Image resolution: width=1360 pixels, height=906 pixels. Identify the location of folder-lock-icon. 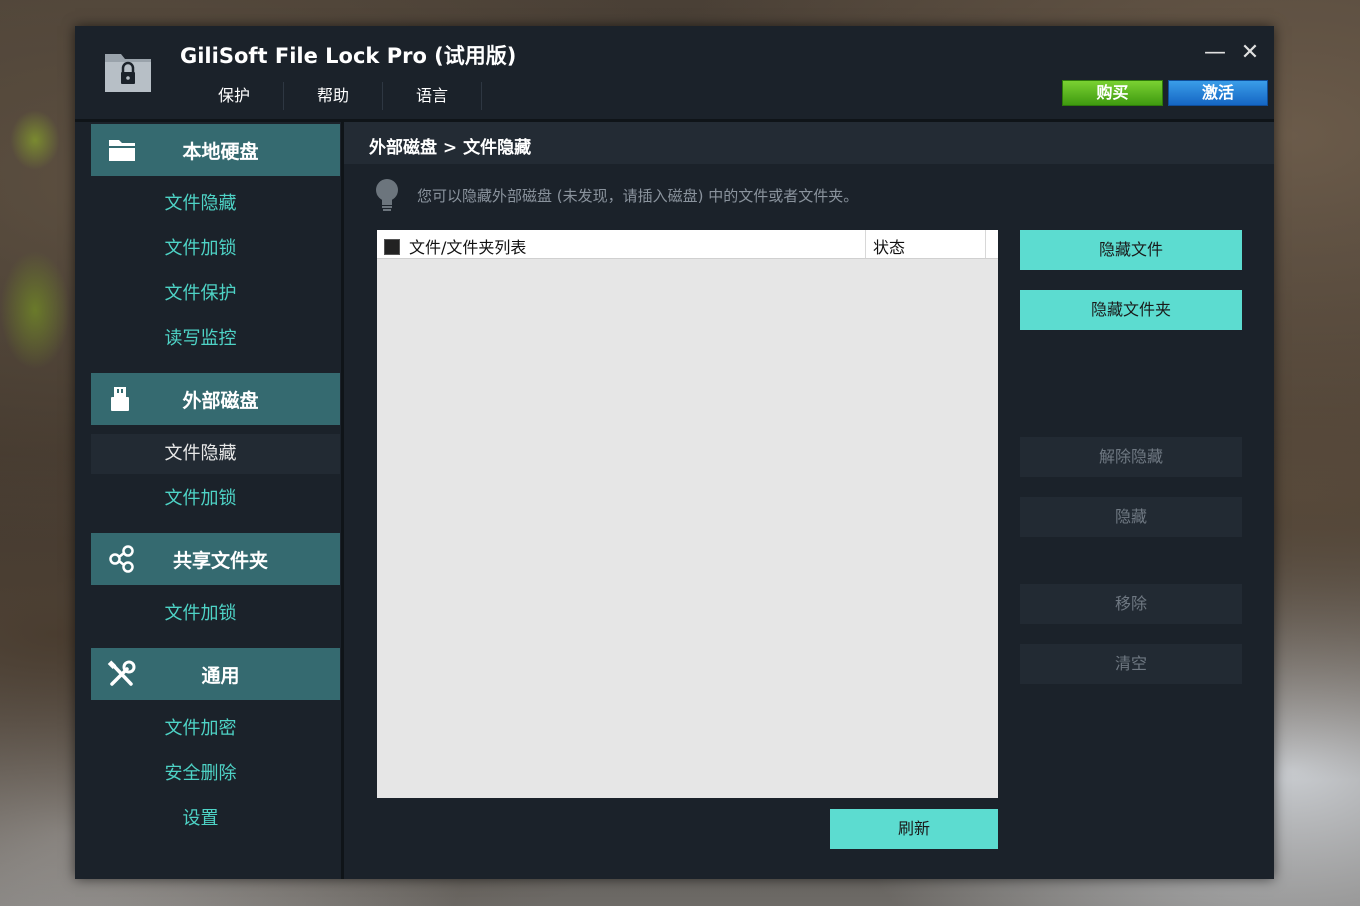
(128, 73).